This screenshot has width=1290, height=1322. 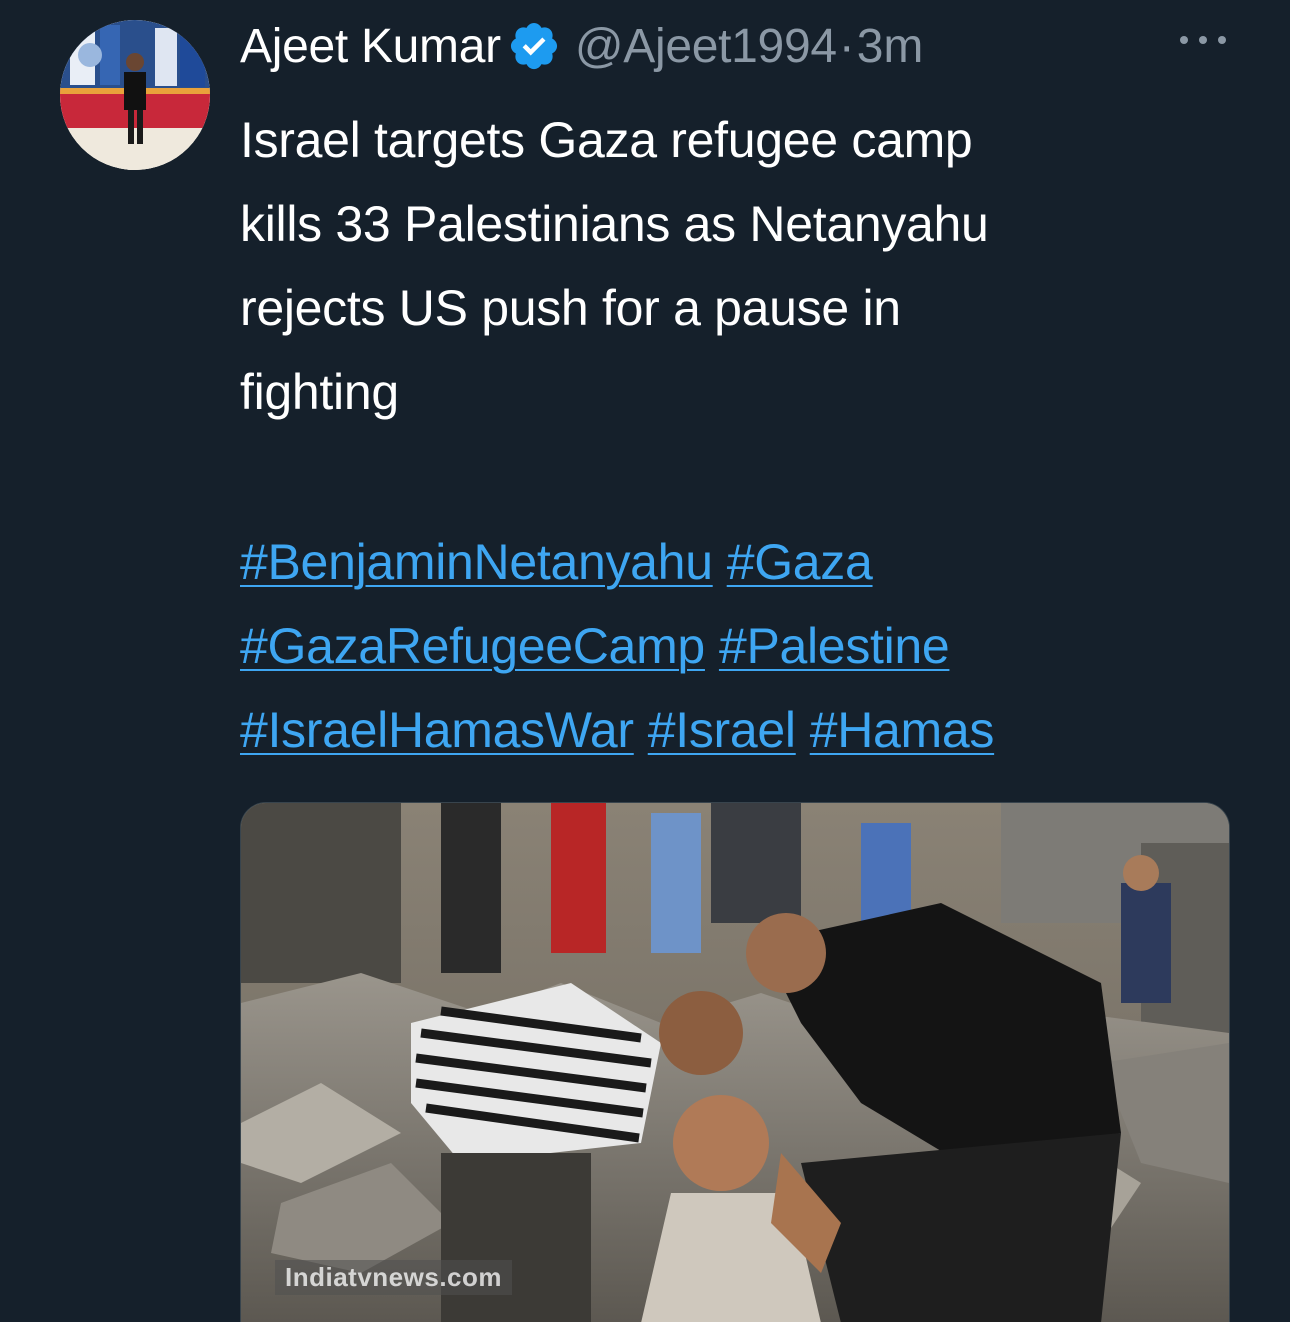 What do you see at coordinates (722, 730) in the screenshot?
I see `hashtag-link: #Israel` at bounding box center [722, 730].